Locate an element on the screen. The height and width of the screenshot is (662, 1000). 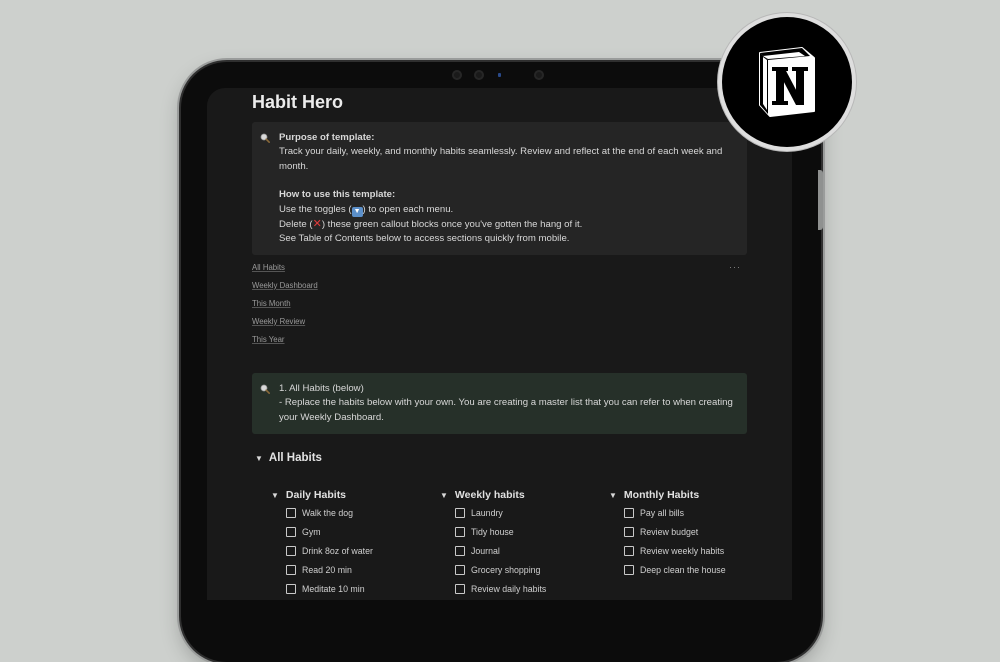
notion-logo-badge is located at coordinates (787, 82).